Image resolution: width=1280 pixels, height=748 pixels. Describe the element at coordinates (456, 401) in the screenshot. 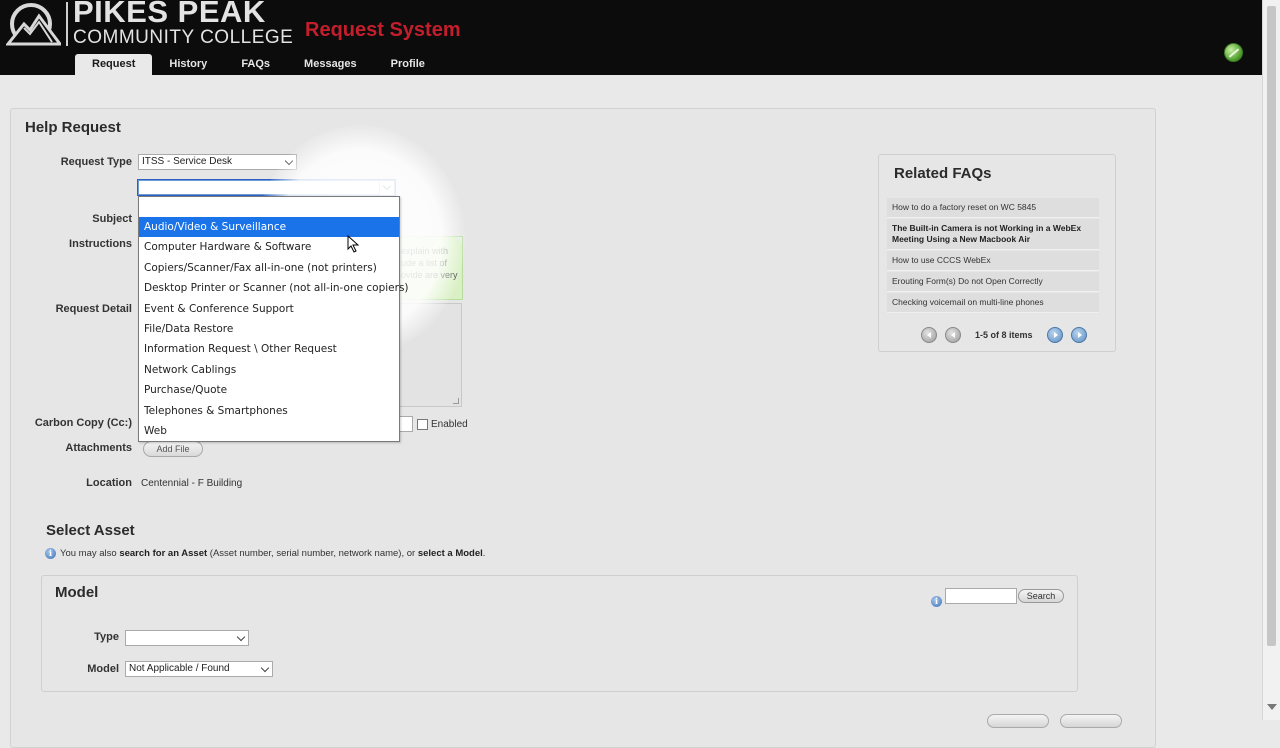

I see `resize-grip-icon` at that location.